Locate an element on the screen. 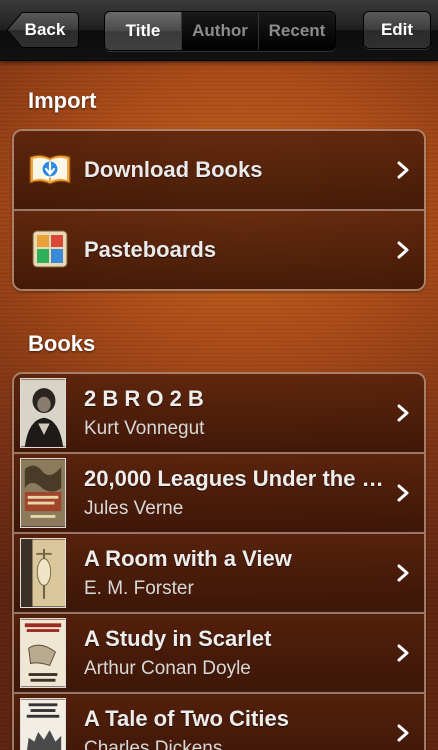 The width and height of the screenshot is (438, 750). book-cover-portrait is located at coordinates (43, 413).